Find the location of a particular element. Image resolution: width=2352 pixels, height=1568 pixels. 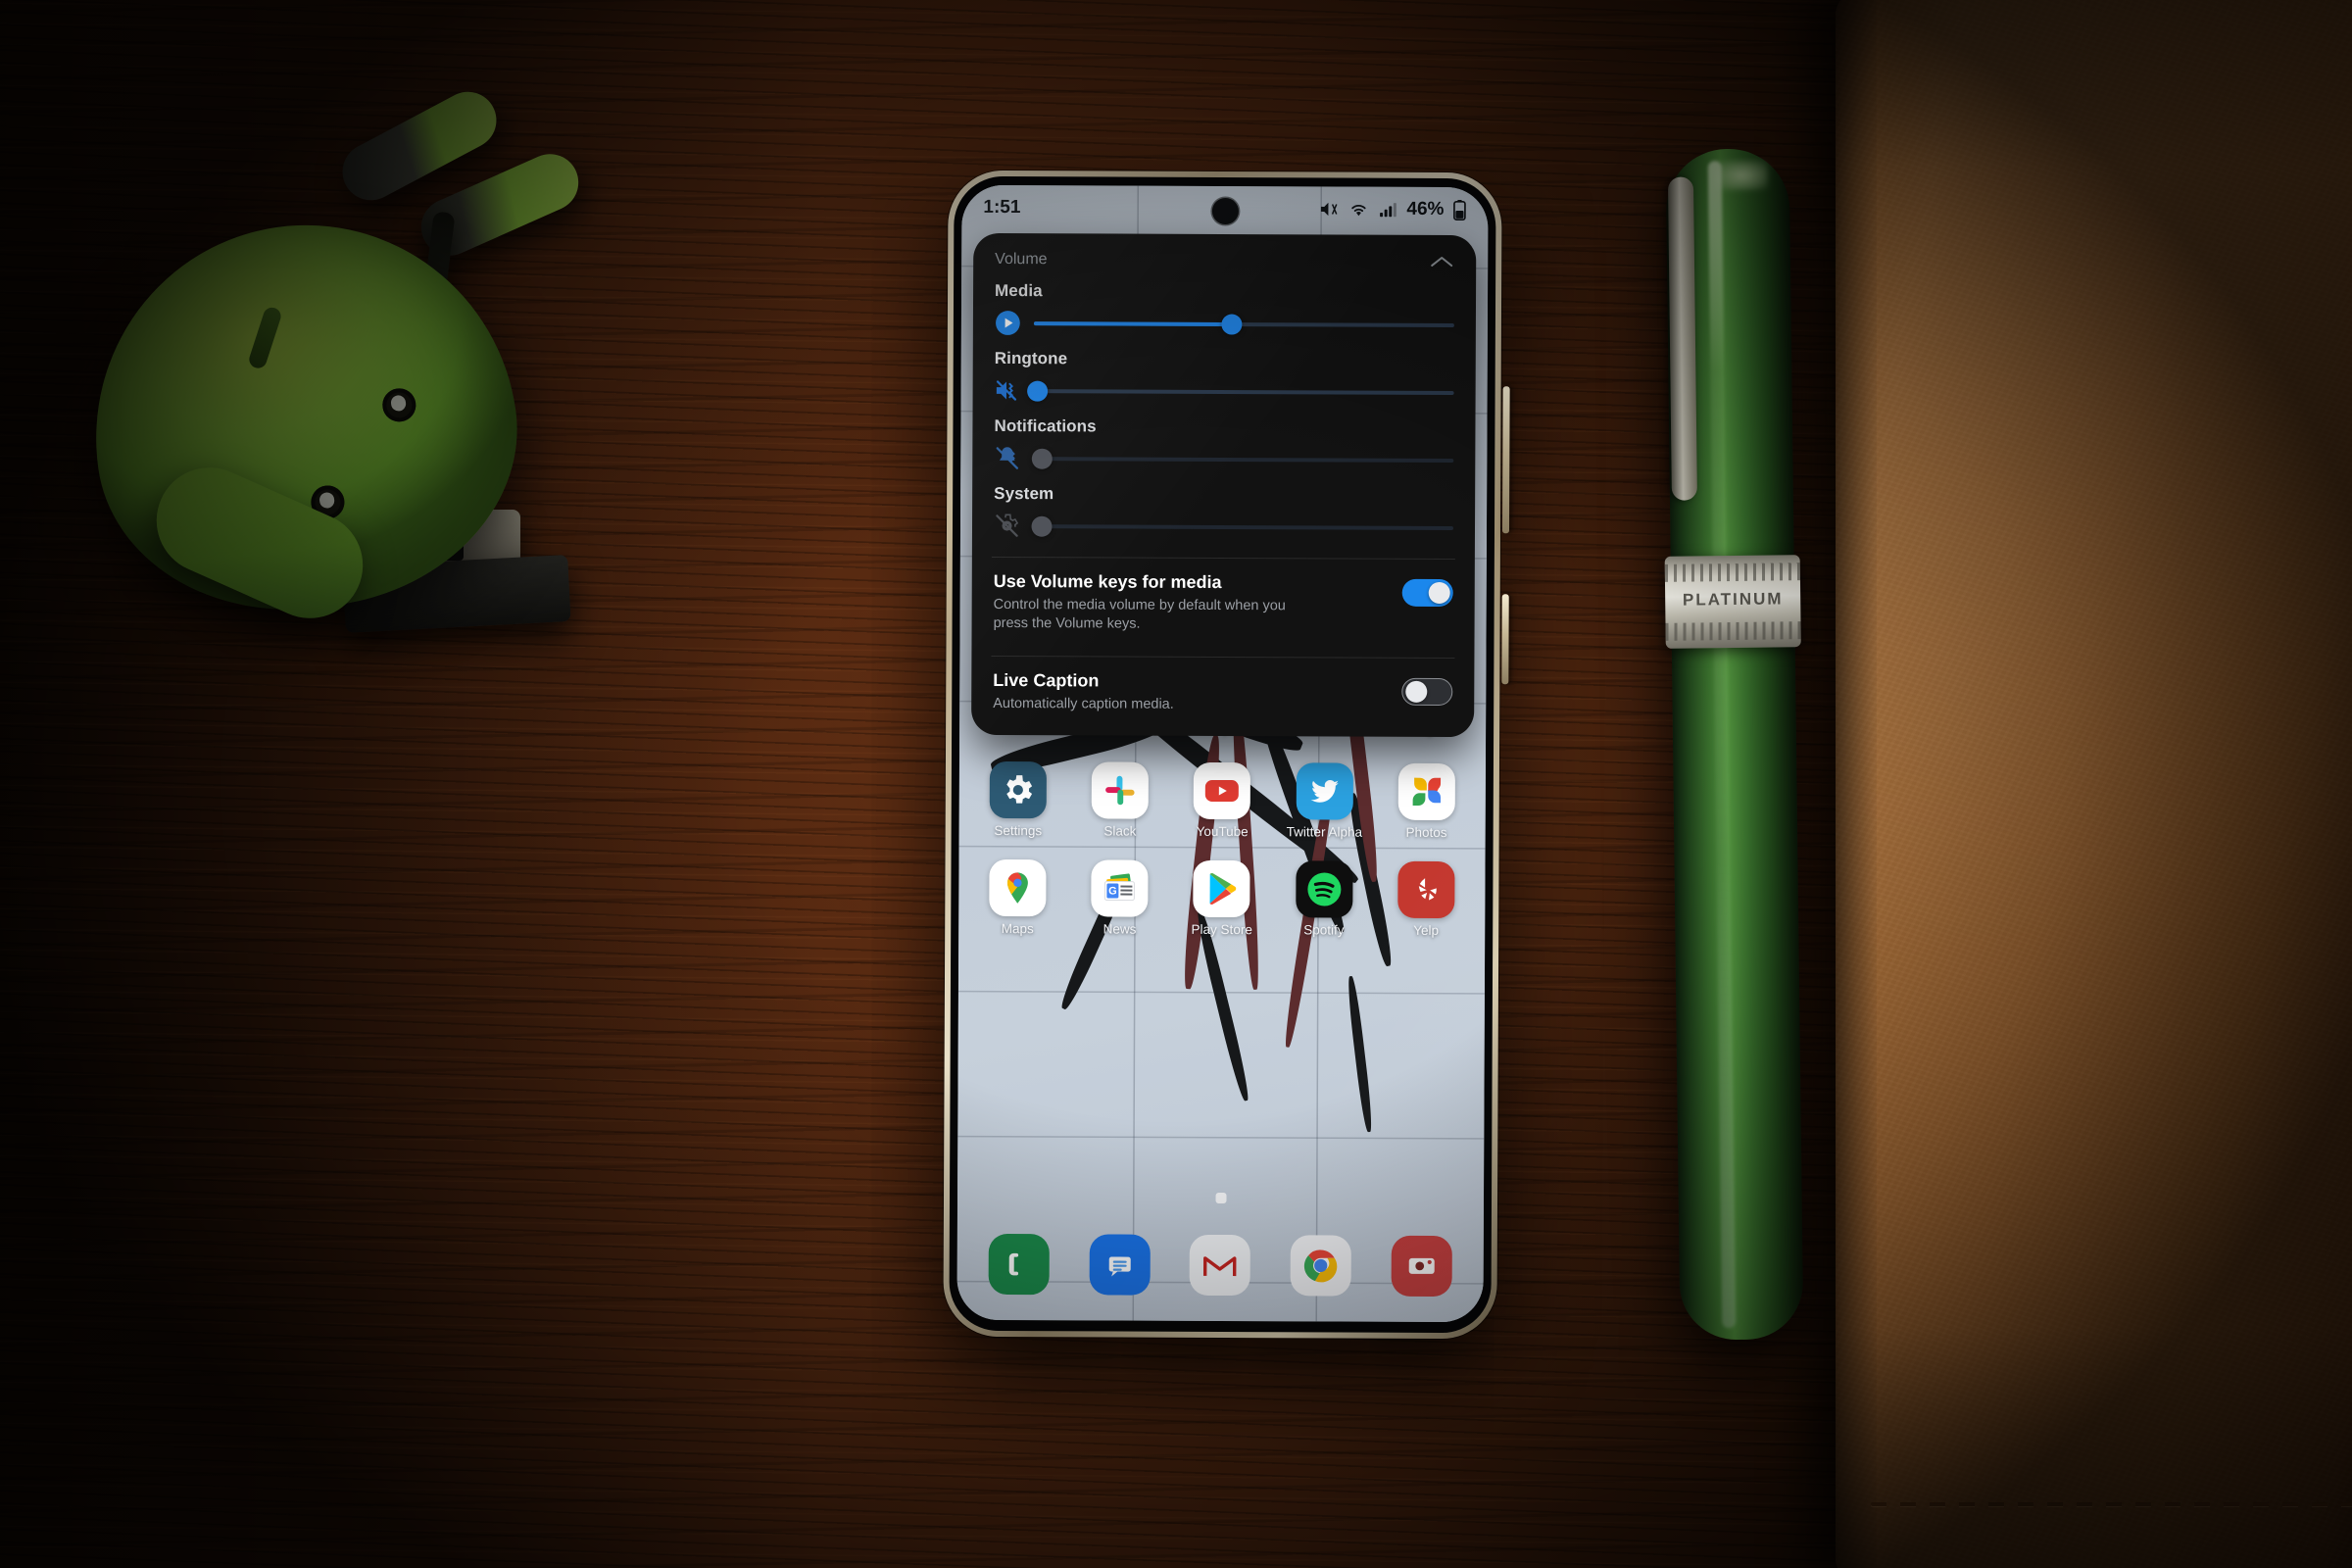

mute-icon is located at coordinates (1329, 209).